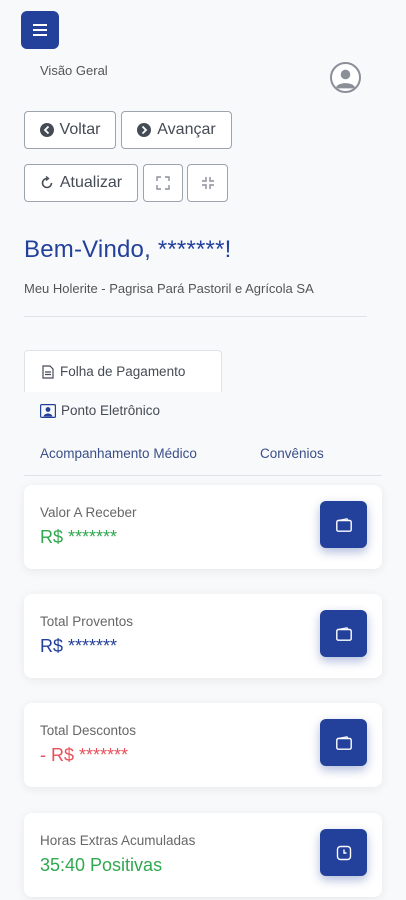 The width and height of the screenshot is (406, 900). What do you see at coordinates (80, 129) in the screenshot?
I see `back-label: Voltar` at bounding box center [80, 129].